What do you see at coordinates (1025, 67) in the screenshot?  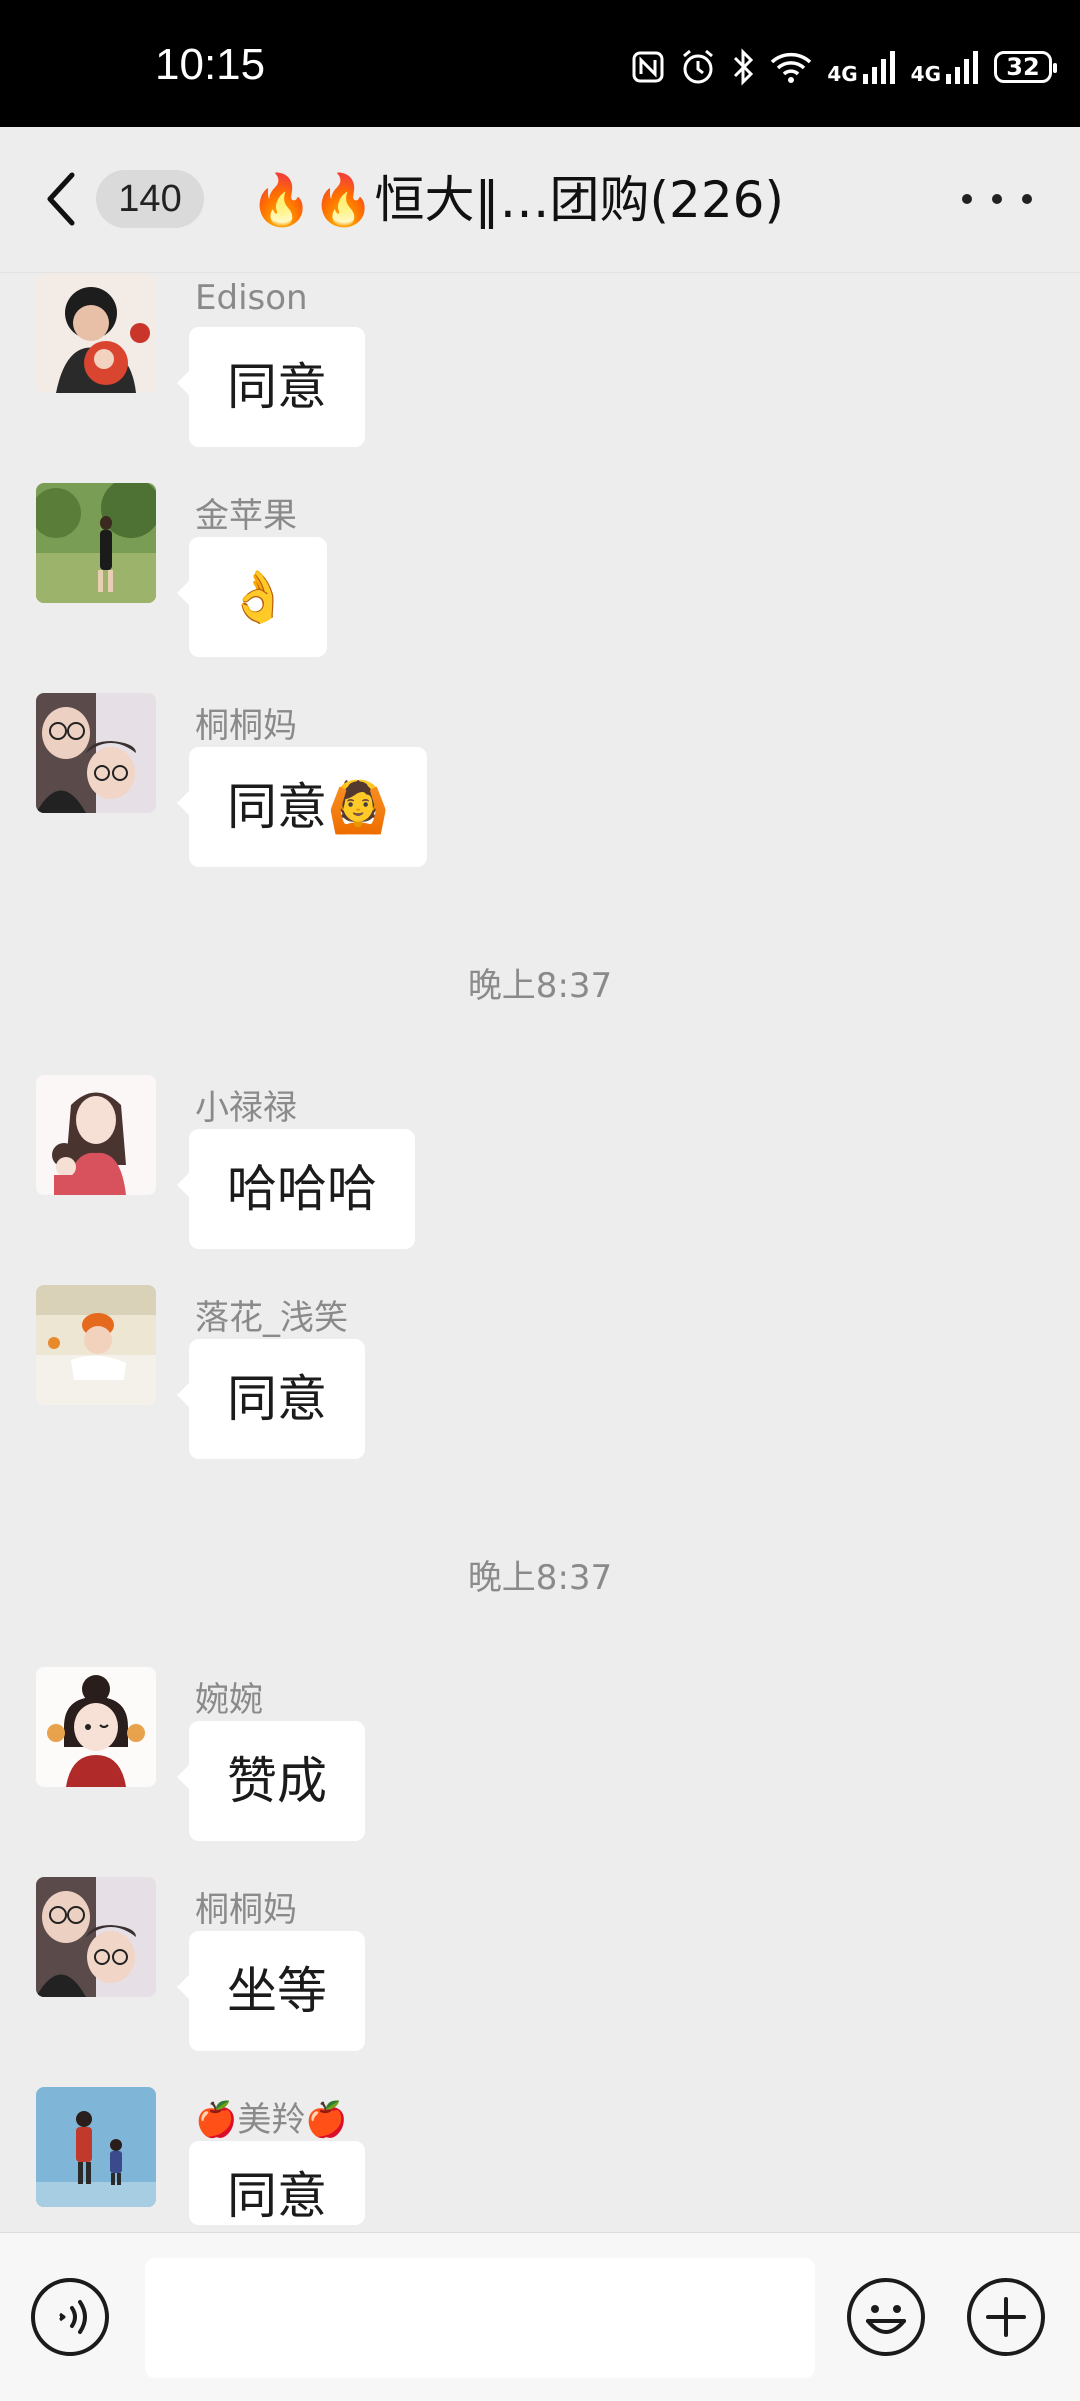 I see `battery-indicator: 32` at bounding box center [1025, 67].